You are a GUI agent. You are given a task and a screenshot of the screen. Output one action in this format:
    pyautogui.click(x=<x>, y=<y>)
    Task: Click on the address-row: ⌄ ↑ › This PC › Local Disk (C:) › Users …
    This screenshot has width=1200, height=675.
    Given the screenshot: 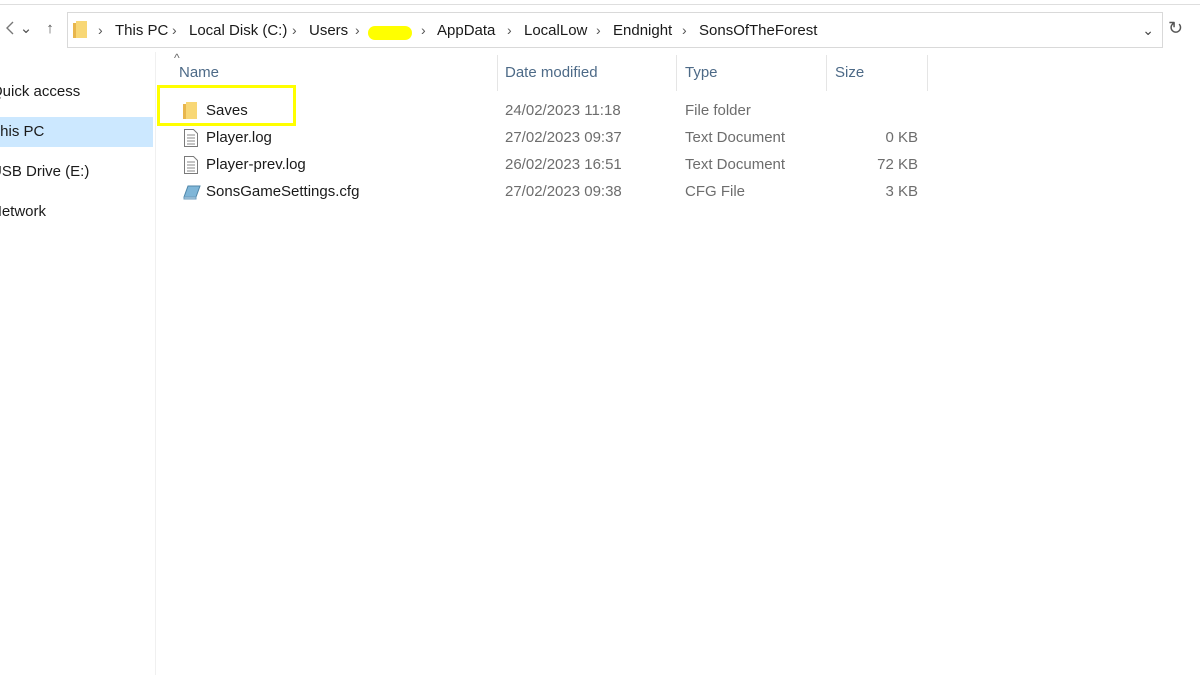 What is the action you would take?
    pyautogui.click(x=600, y=28)
    